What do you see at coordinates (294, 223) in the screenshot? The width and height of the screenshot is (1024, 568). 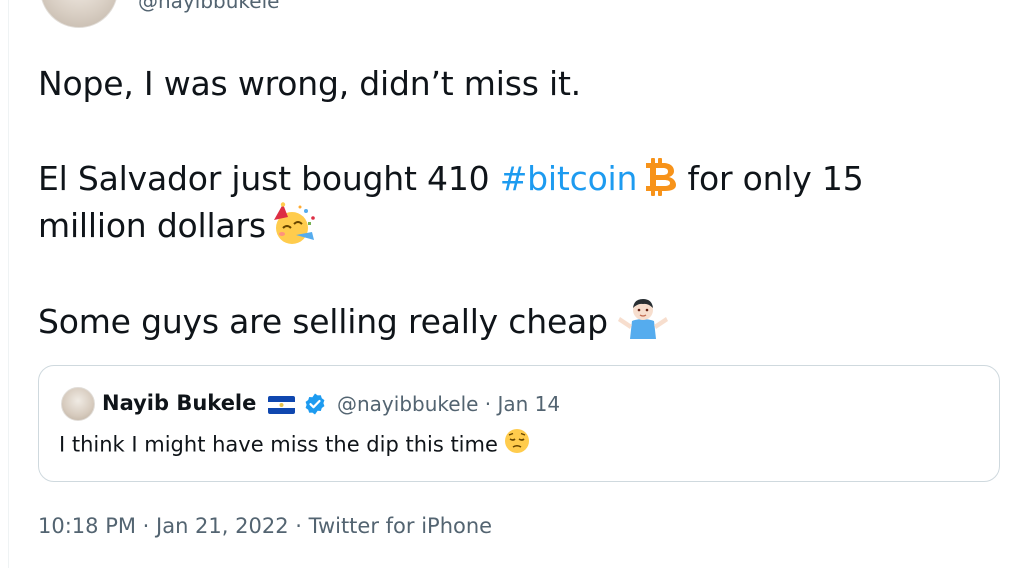 I see `partying-face-emoji` at bounding box center [294, 223].